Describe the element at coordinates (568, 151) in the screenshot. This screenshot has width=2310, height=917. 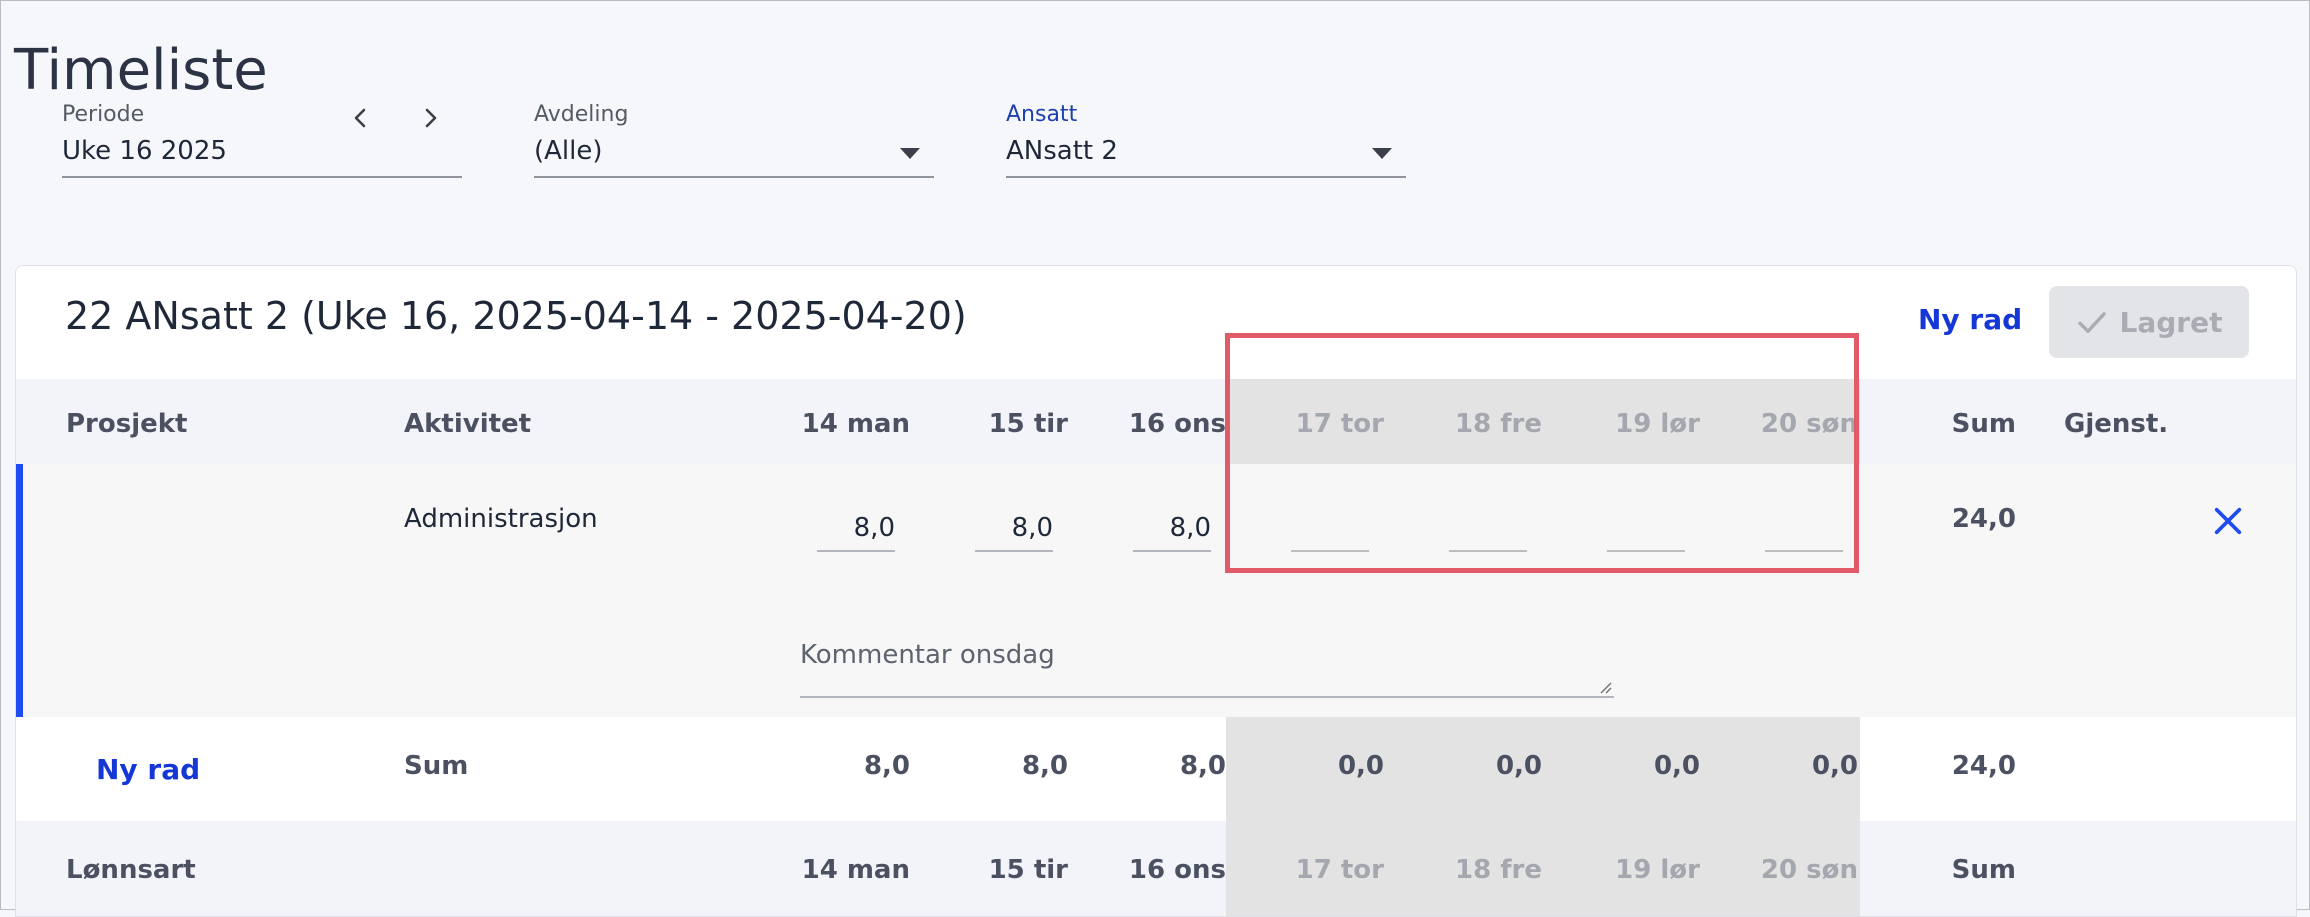
I see `avdeling-value: (Alle)` at that location.